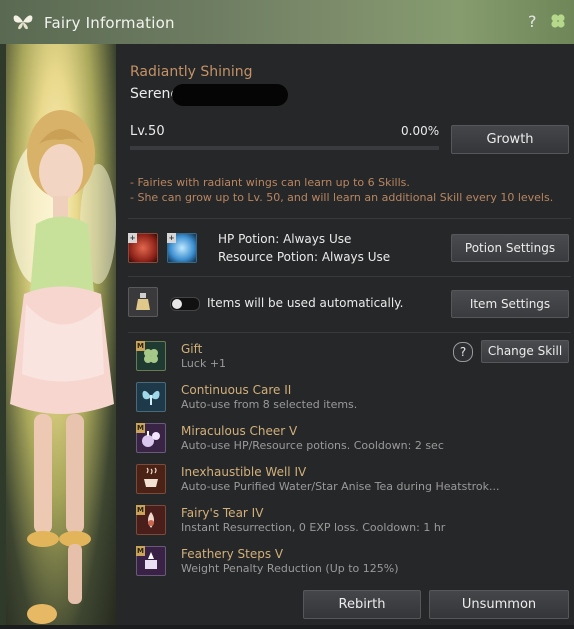  Describe the element at coordinates (525, 351) in the screenshot. I see `change-skill-button: Change Skill` at that location.